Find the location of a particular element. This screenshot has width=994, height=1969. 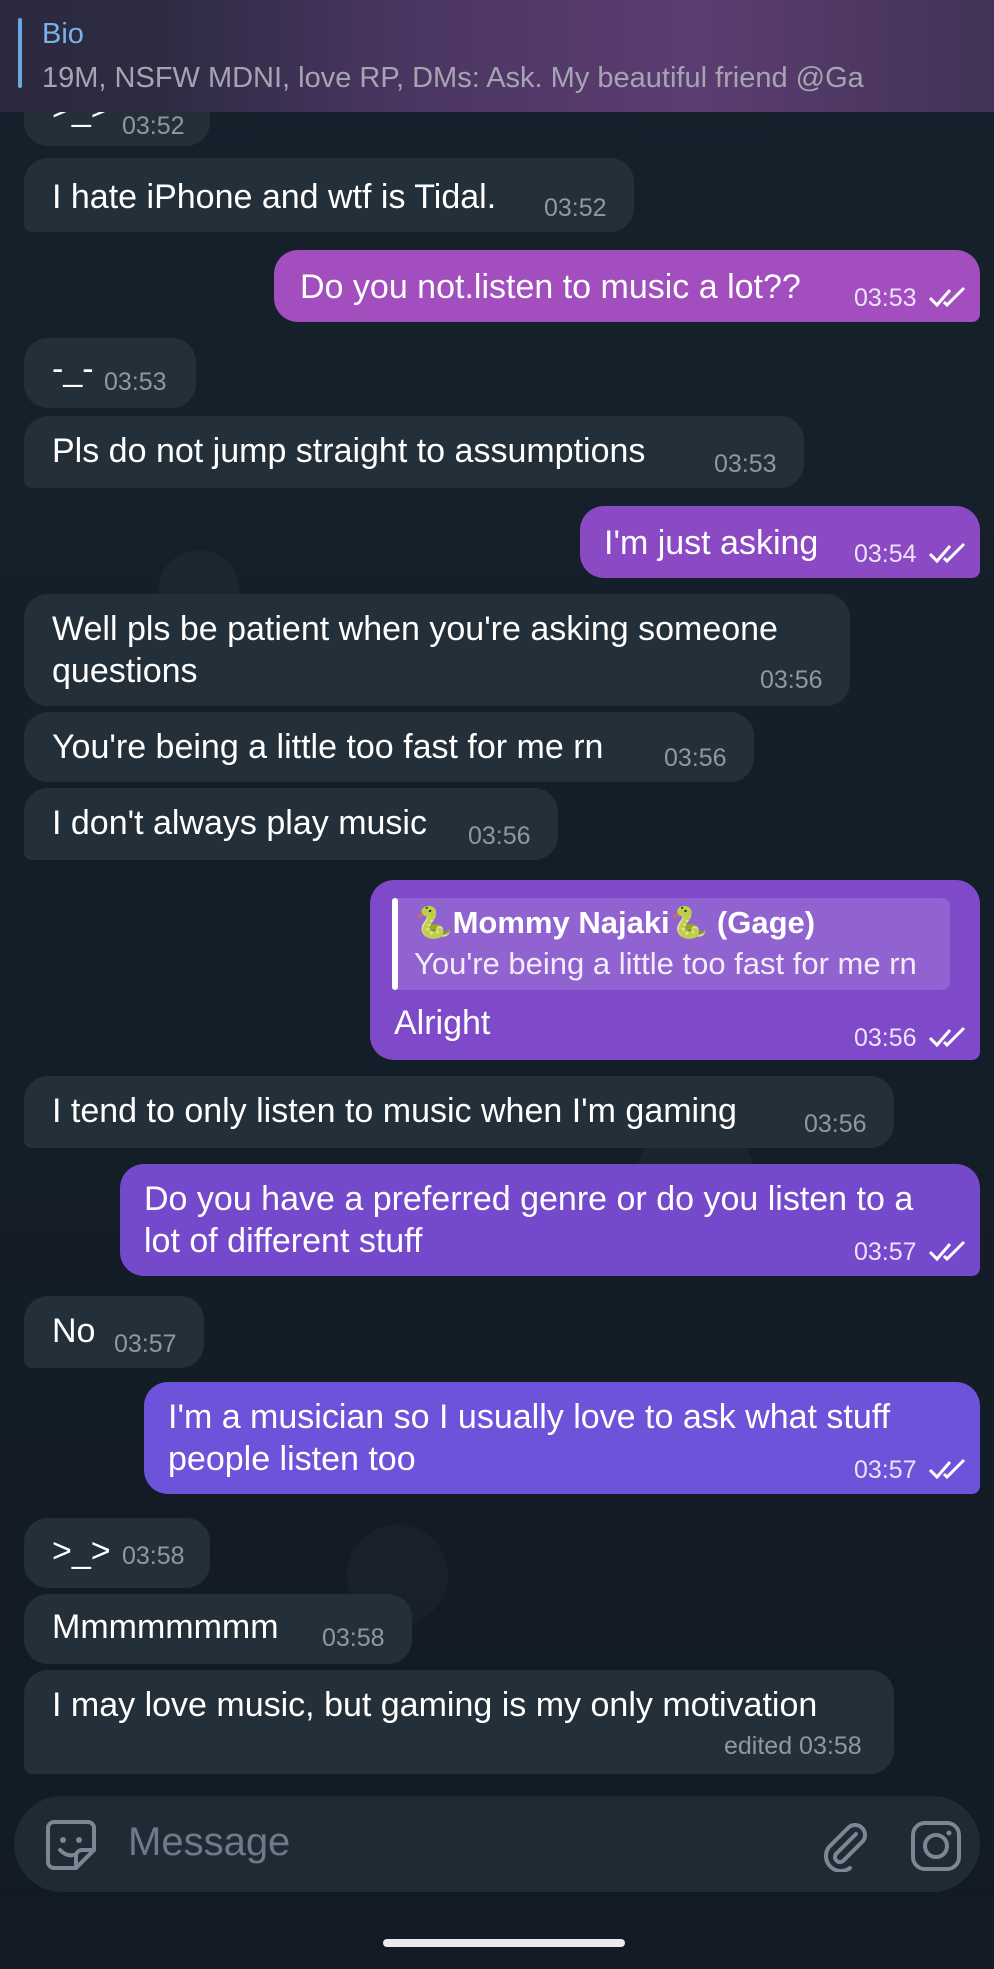

incoming-message: -_- 03:53 is located at coordinates (110, 373).